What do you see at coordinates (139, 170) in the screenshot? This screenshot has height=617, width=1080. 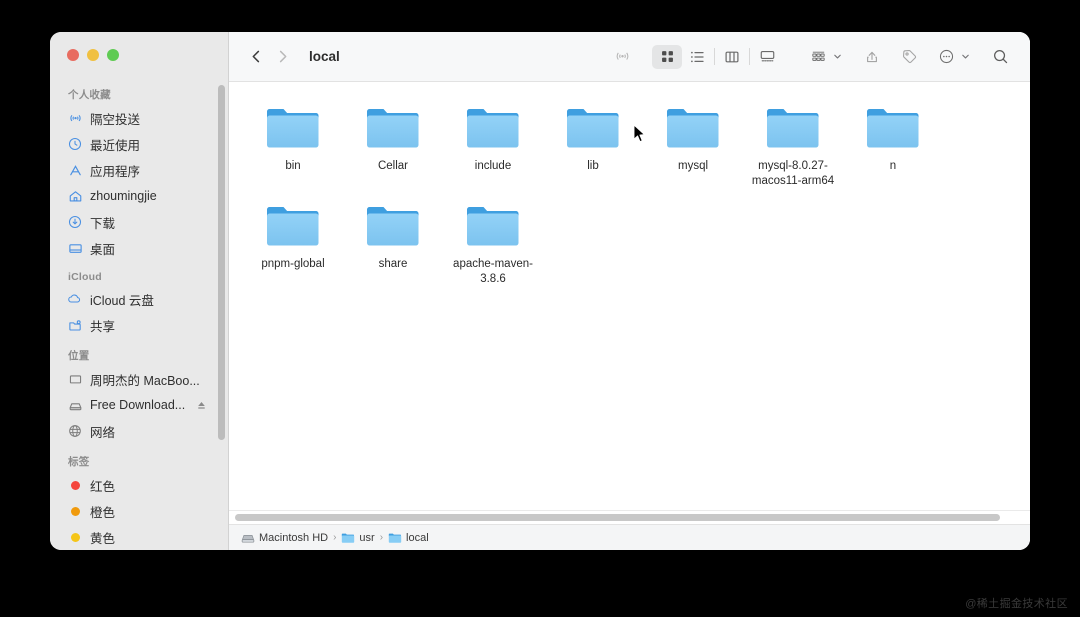 I see `sidebar-item-applications: 应用程序` at bounding box center [139, 170].